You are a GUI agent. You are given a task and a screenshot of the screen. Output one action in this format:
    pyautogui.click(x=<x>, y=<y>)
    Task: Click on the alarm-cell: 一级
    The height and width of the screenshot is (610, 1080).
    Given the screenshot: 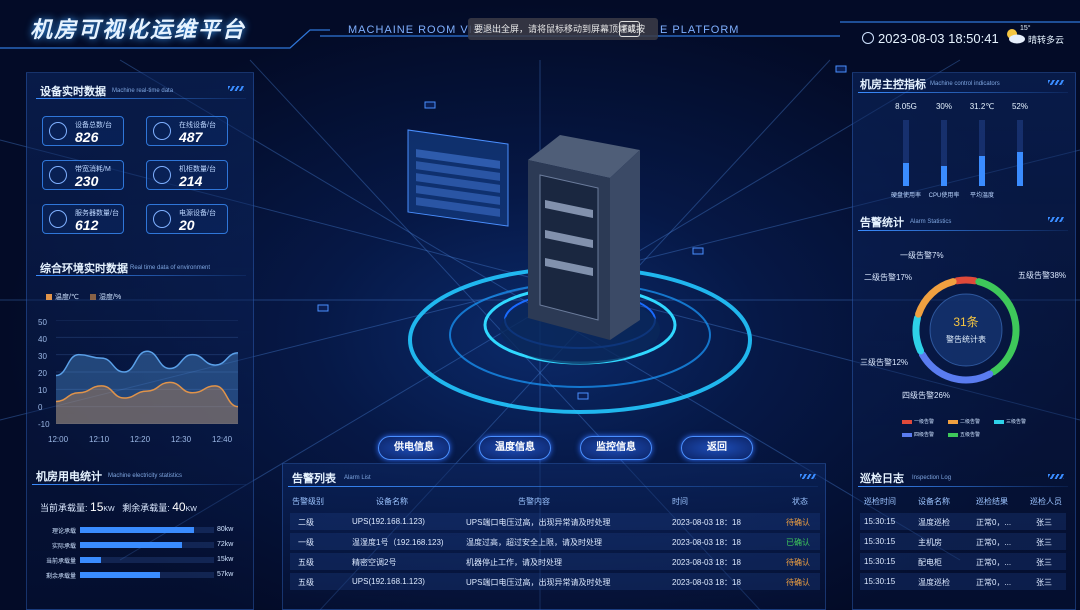 What is the action you would take?
    pyautogui.click(x=306, y=542)
    